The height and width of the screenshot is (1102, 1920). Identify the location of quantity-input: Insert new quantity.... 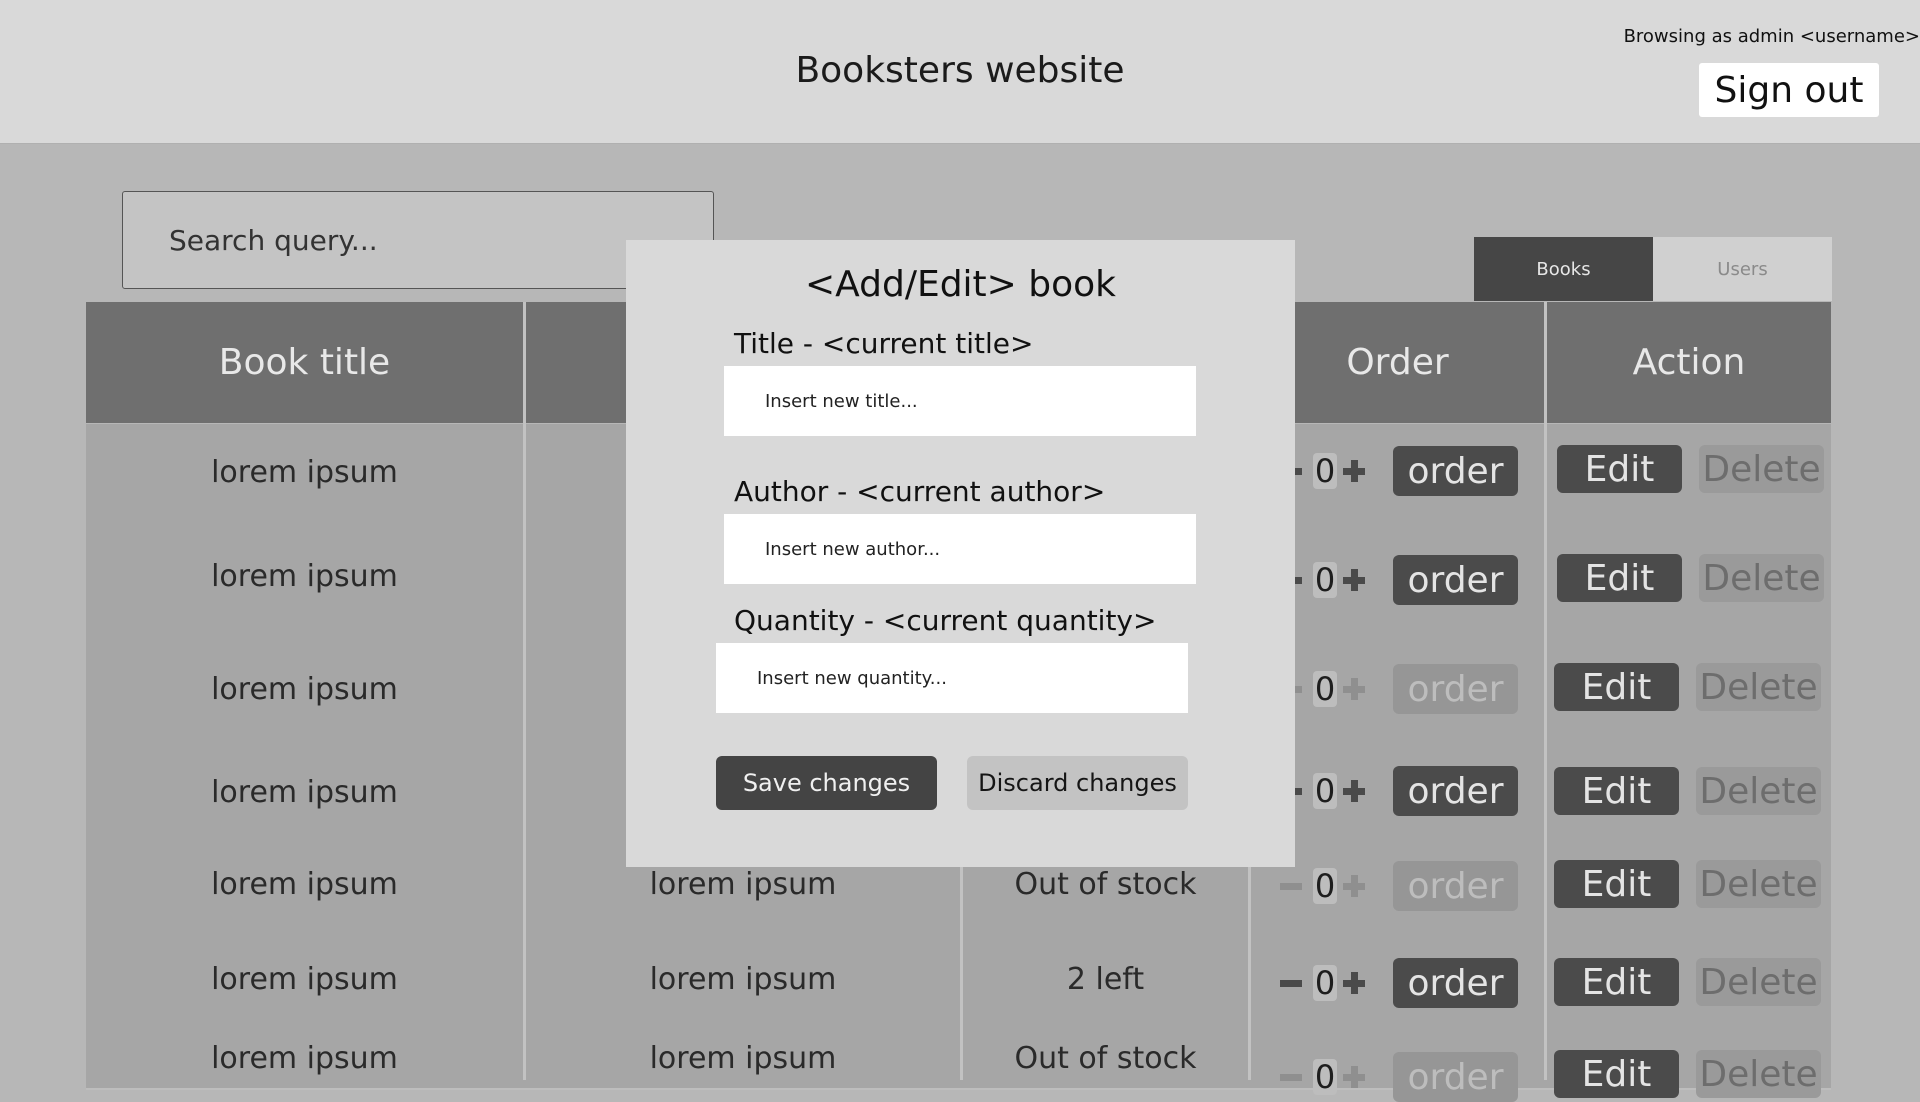
(952, 678).